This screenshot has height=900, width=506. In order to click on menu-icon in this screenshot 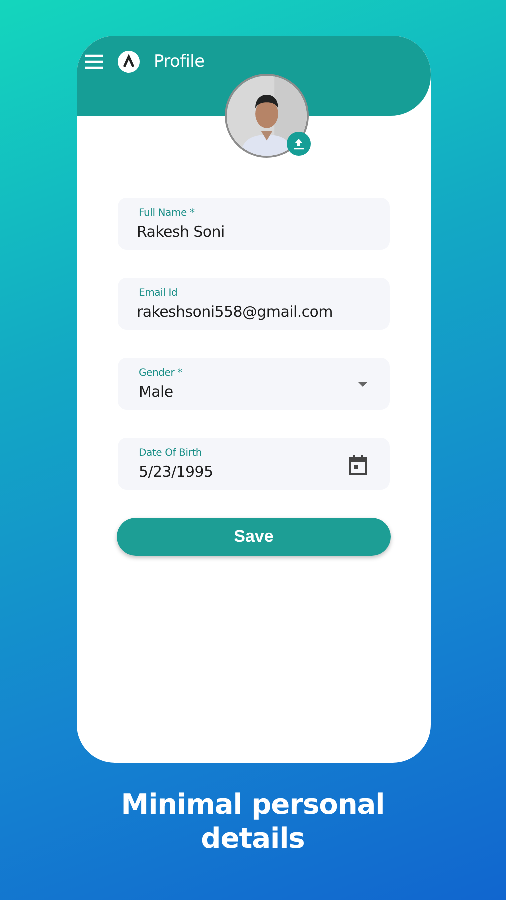, I will do `click(94, 62)`.